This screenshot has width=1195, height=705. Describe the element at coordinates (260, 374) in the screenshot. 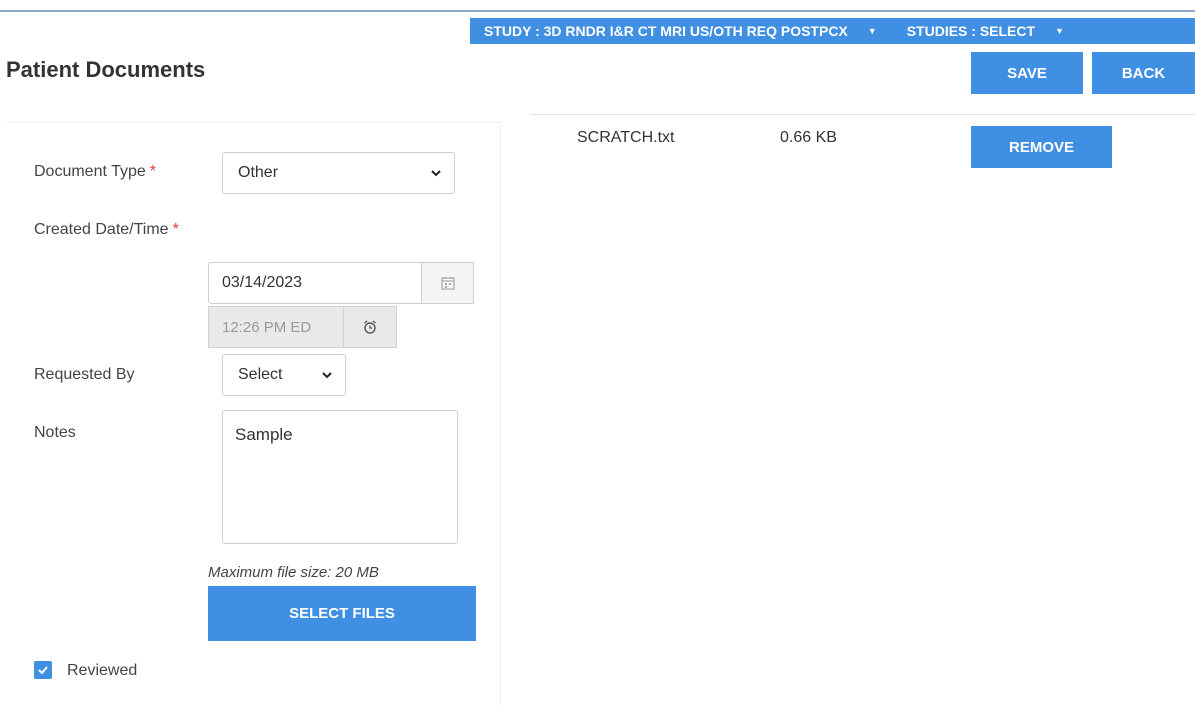

I see `requested-by-value: Select` at that location.